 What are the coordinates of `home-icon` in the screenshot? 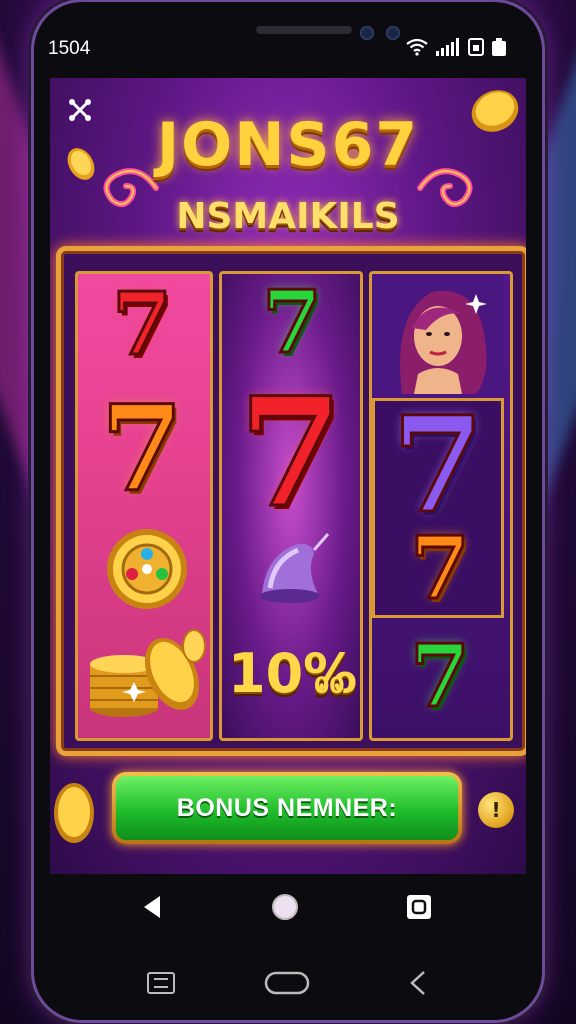 It's located at (285, 907).